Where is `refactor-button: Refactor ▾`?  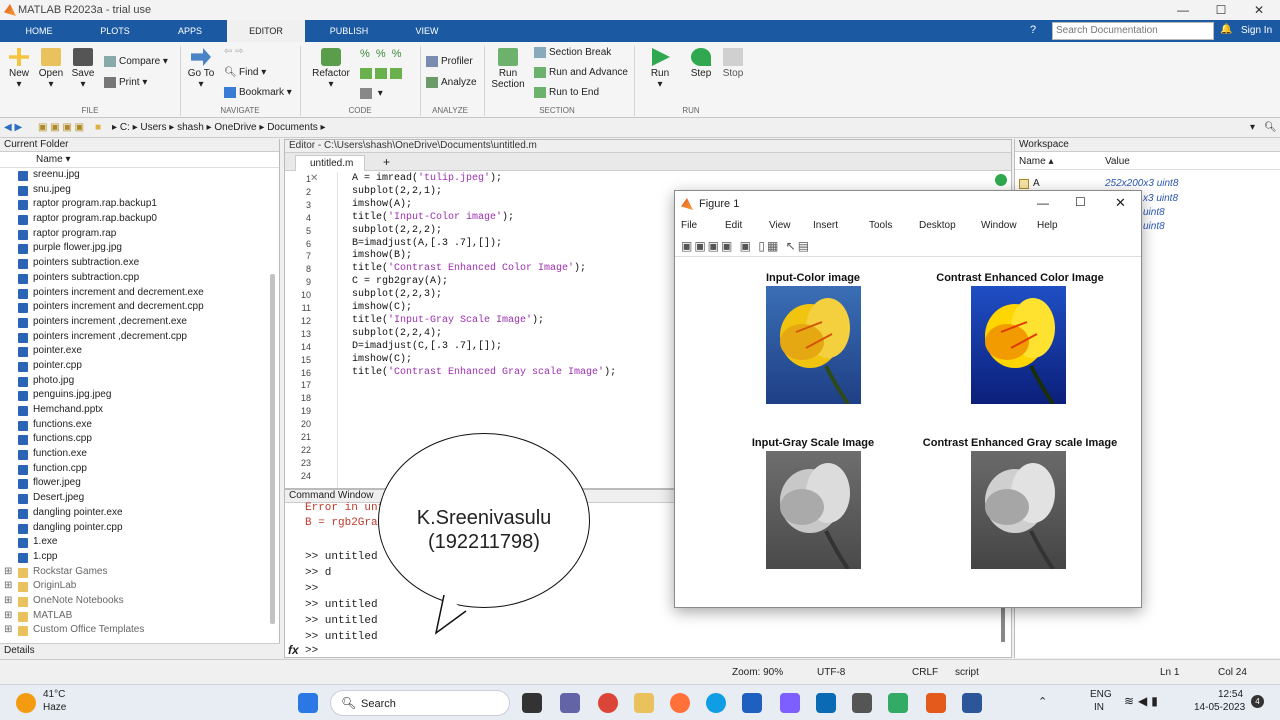 refactor-button: Refactor ▾ is located at coordinates (331, 69).